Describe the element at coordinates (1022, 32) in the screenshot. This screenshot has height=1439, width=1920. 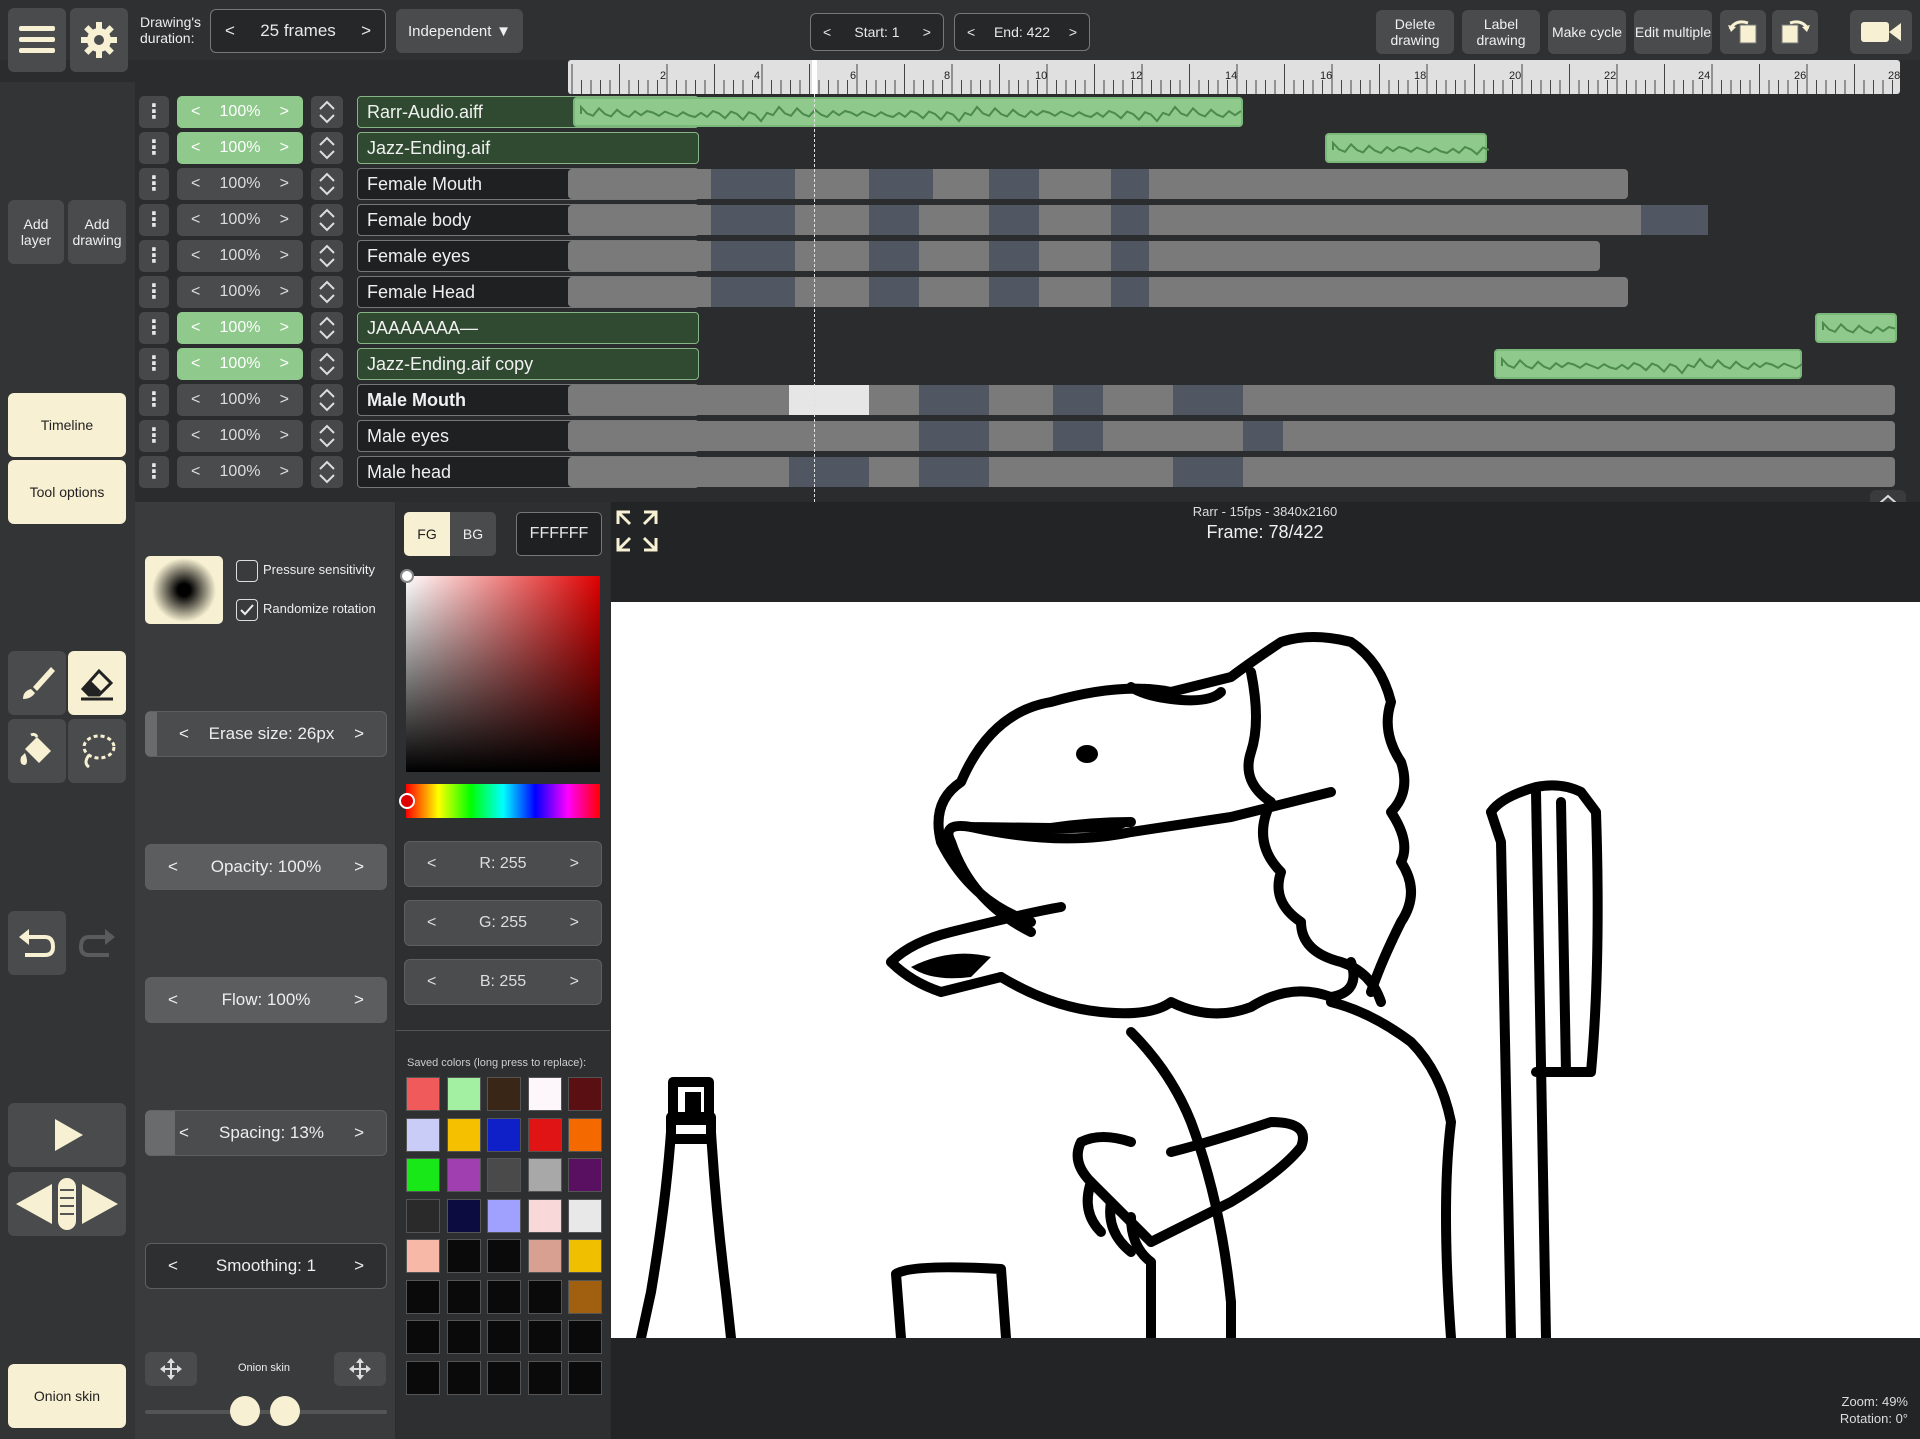
I see `end-stepper: < End: 422 >` at that location.